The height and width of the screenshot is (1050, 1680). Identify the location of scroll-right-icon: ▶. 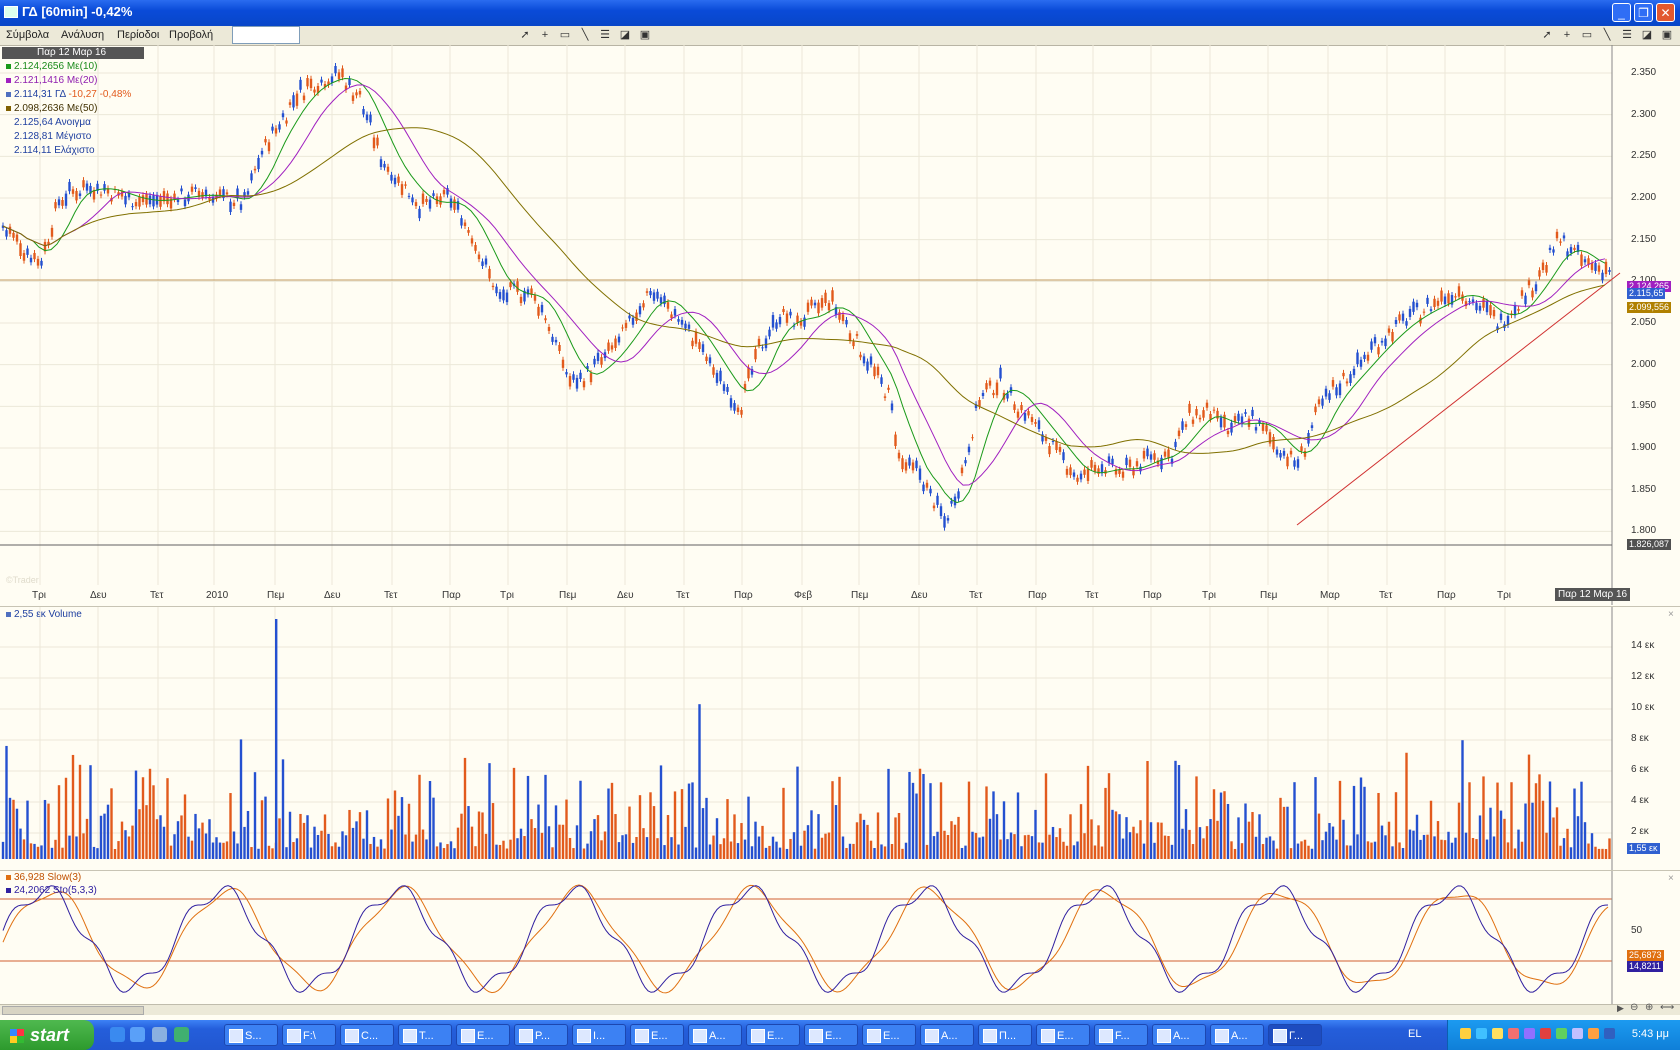
(1620, 1008).